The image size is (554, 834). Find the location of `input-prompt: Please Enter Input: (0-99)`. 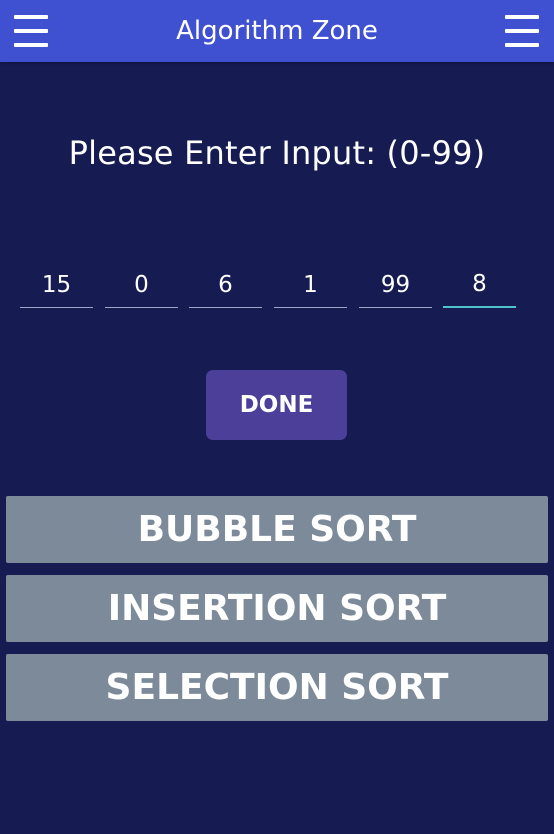

input-prompt: Please Enter Input: (0-99) is located at coordinates (277, 153).